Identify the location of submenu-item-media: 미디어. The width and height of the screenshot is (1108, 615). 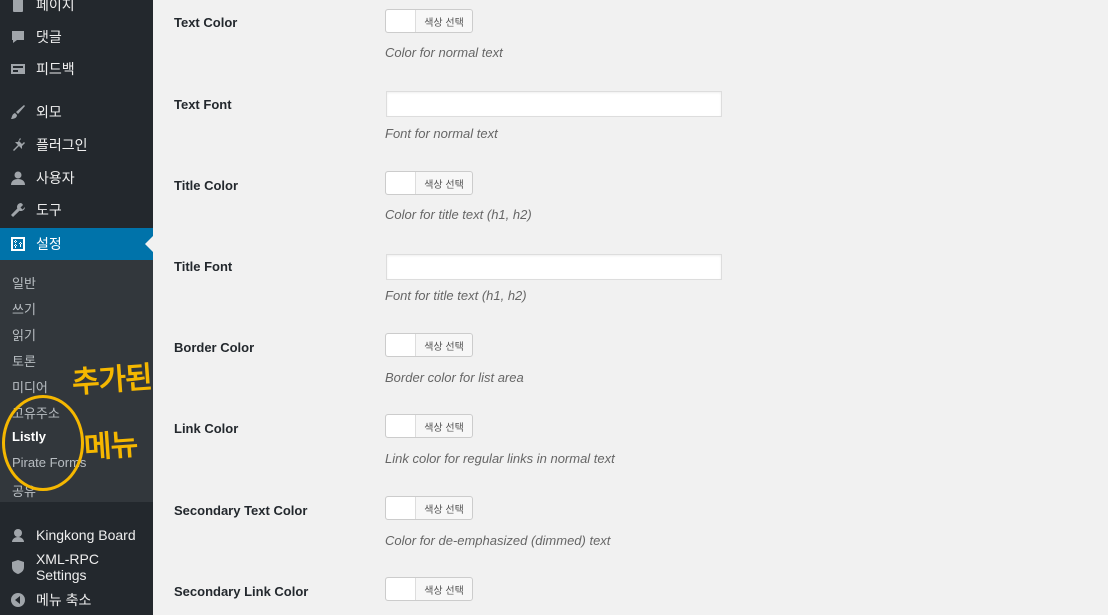
(30, 386).